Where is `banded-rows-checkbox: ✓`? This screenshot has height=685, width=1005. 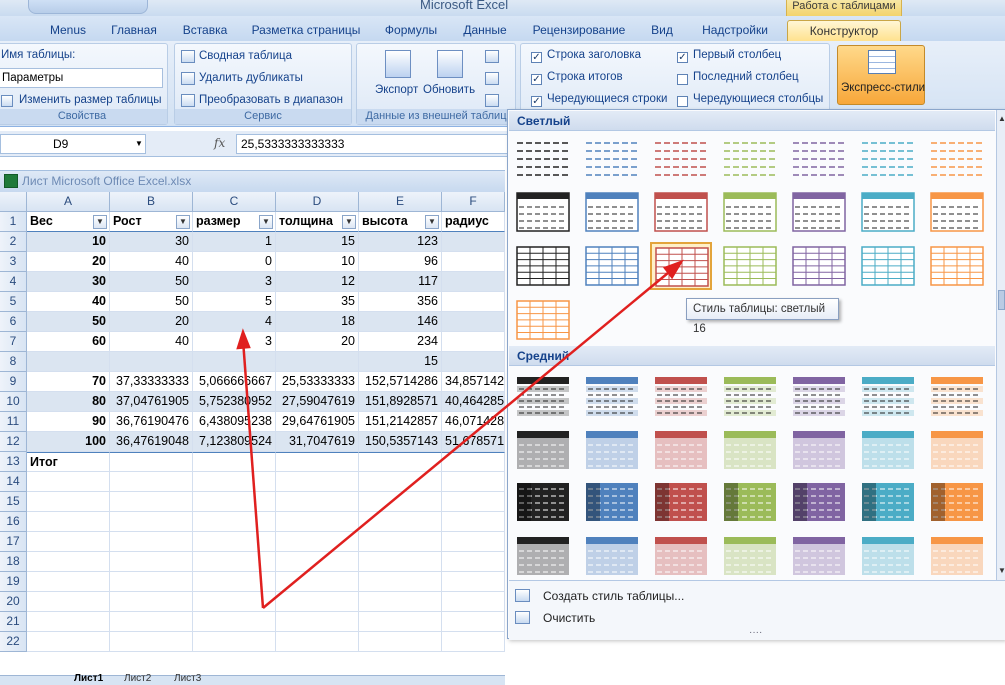 banded-rows-checkbox: ✓ is located at coordinates (536, 101).